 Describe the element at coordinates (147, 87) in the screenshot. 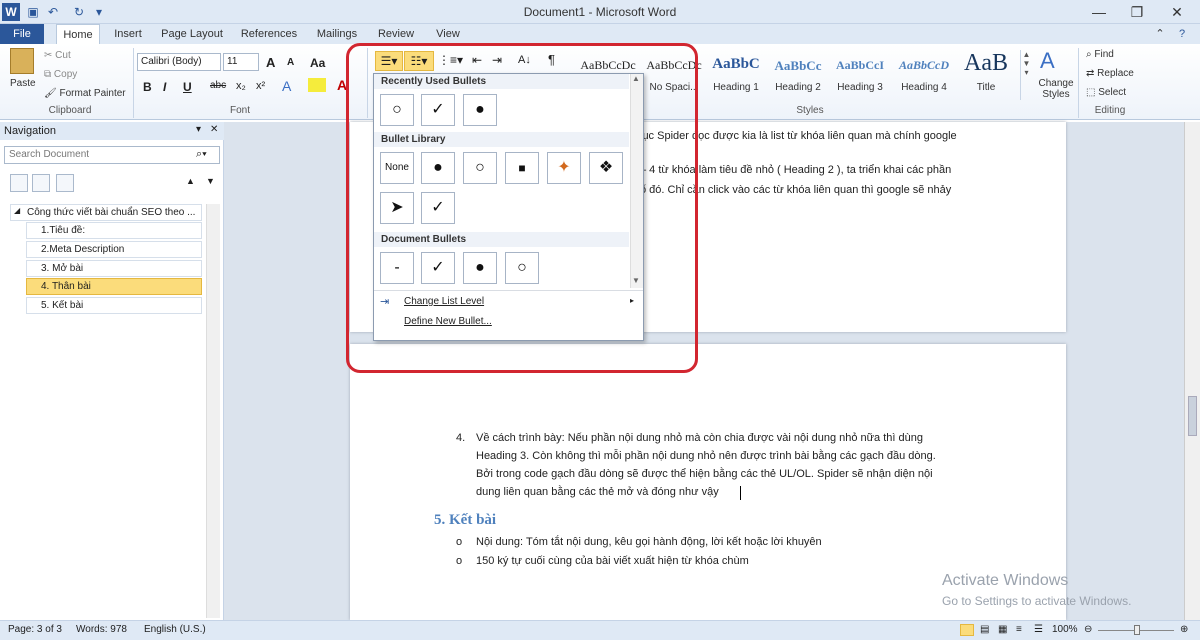

I see `bold-button: B` at that location.